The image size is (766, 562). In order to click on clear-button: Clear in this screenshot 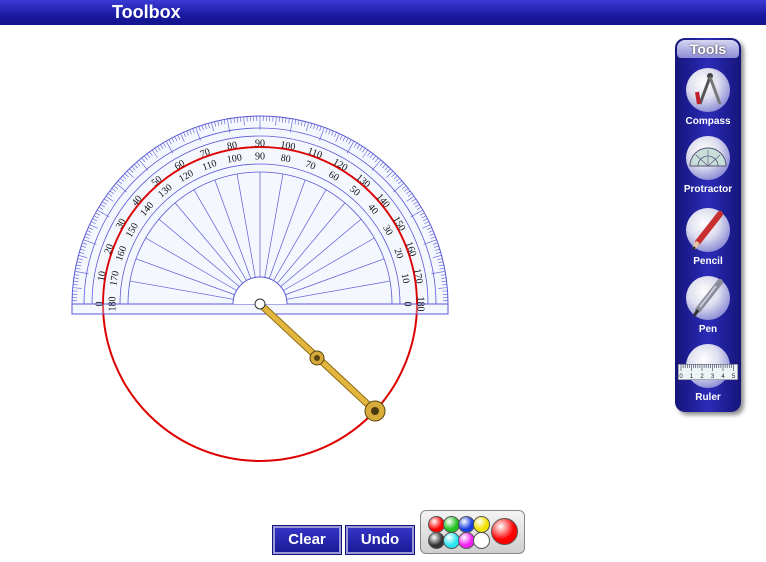, I will do `click(307, 540)`.